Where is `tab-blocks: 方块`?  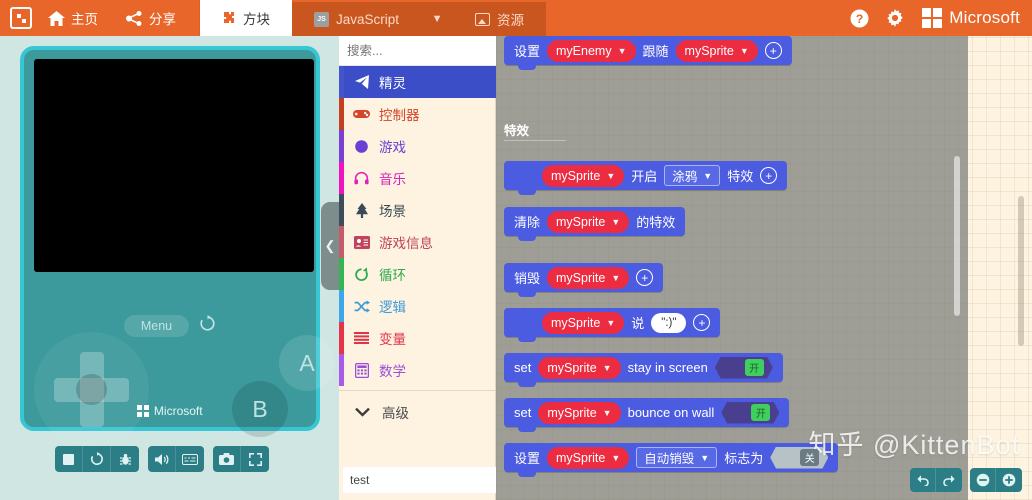 tab-blocks: 方块 is located at coordinates (246, 18).